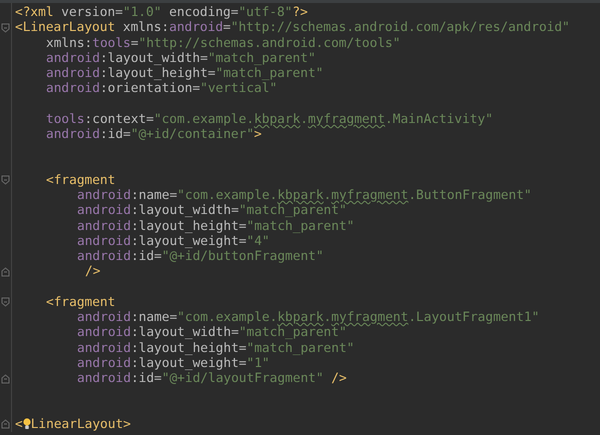 This screenshot has width=600, height=435. Describe the element at coordinates (161, 12) in the screenshot. I see `code-line: <?xml version="1.0" encoding="utf-8"?>` at that location.